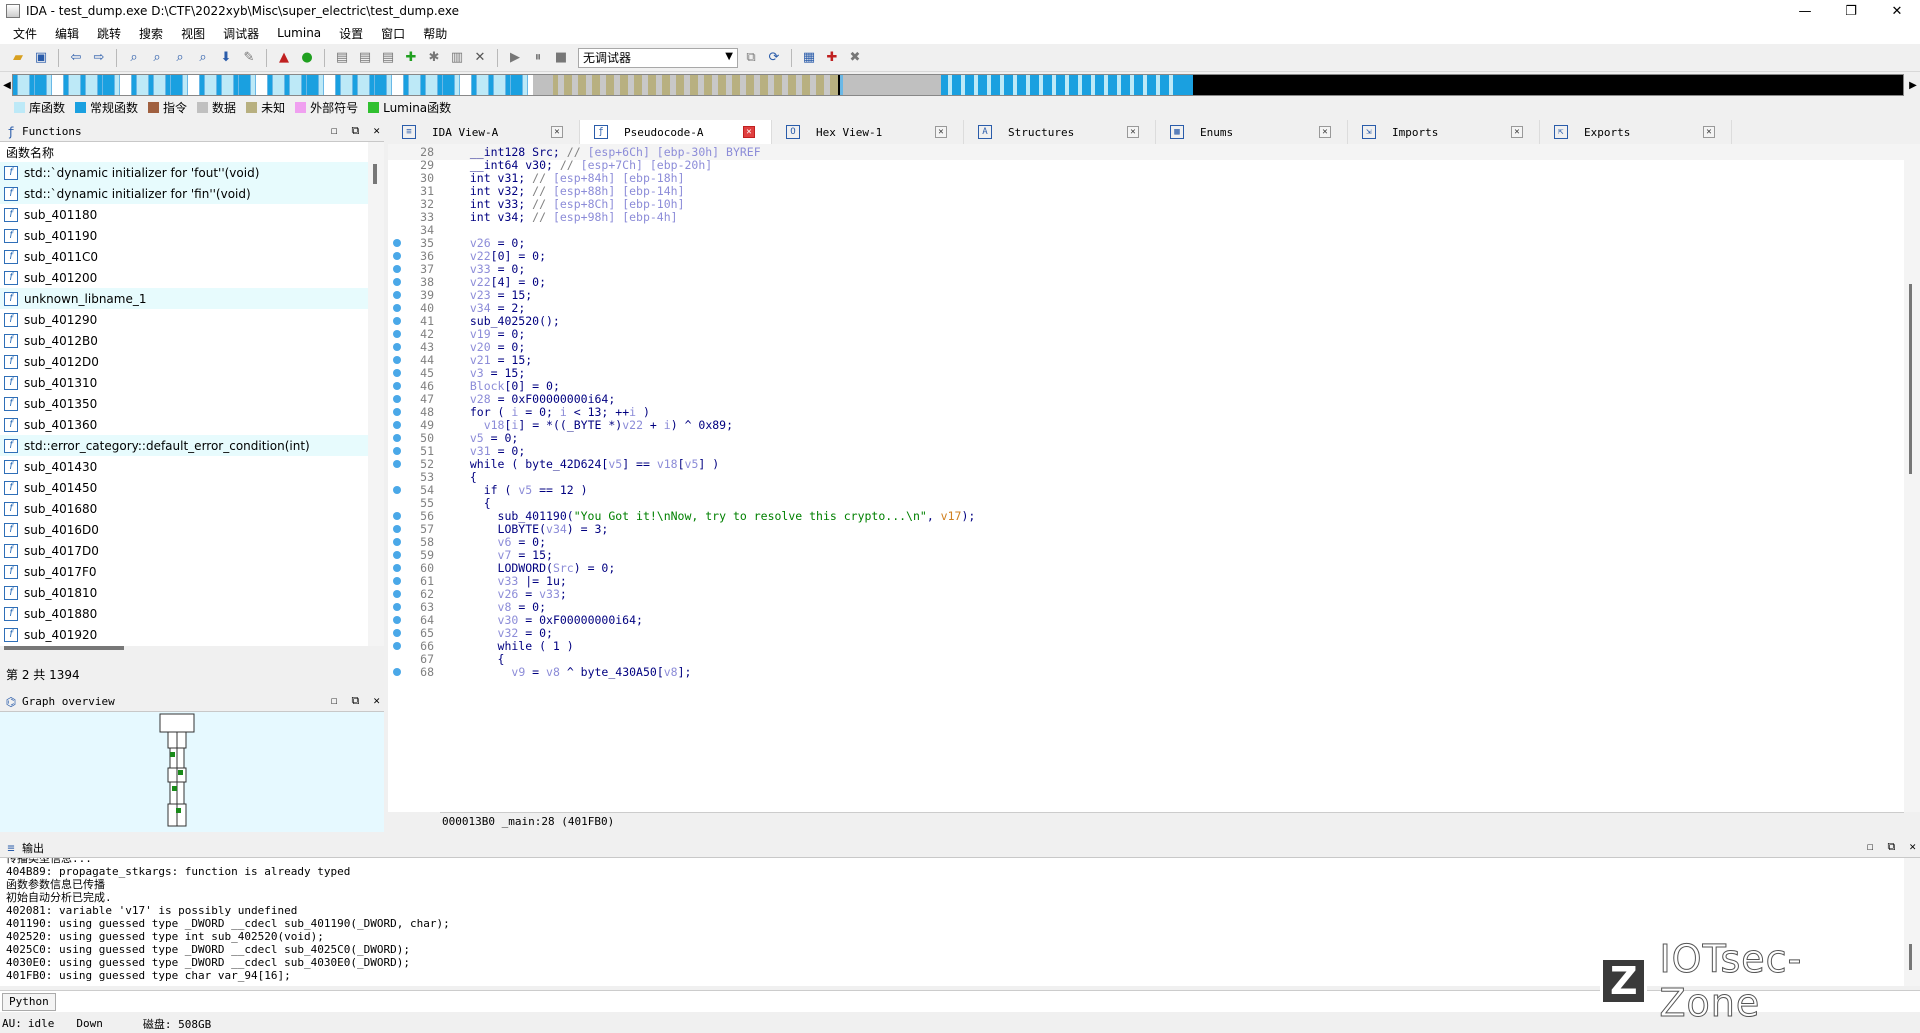 This screenshot has width=1920, height=1033. Describe the element at coordinates (1060, 132) in the screenshot. I see `tab-structures: A Structures ✕` at that location.